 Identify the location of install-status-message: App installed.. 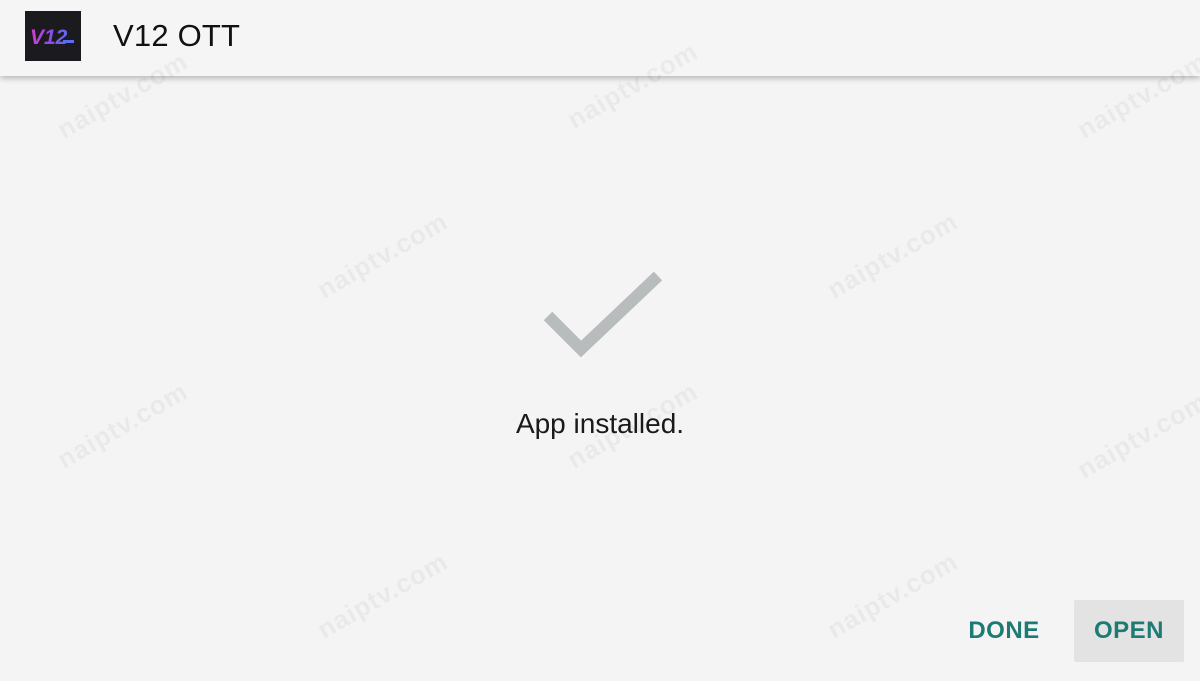
(600, 423).